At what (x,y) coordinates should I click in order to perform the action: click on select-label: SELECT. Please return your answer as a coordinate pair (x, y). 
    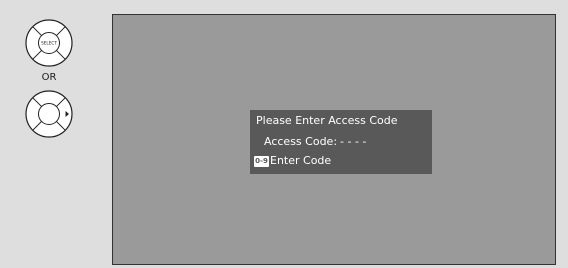
    Looking at the image, I should click on (49, 43).